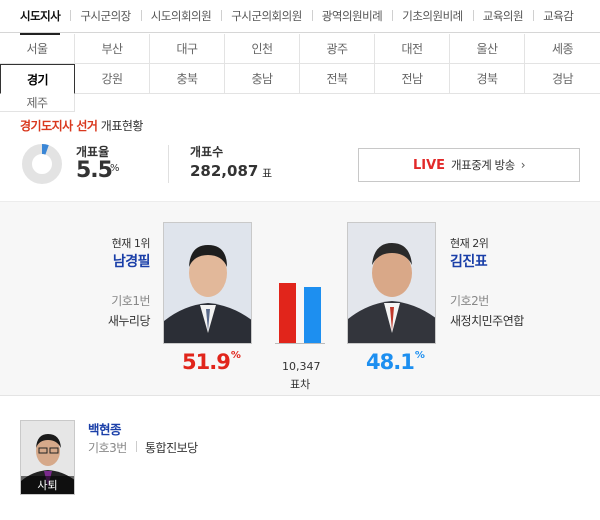 This screenshot has height=520, width=600. What do you see at coordinates (300, 384) in the screenshot?
I see `vote-gap-label: 표차` at bounding box center [300, 384].